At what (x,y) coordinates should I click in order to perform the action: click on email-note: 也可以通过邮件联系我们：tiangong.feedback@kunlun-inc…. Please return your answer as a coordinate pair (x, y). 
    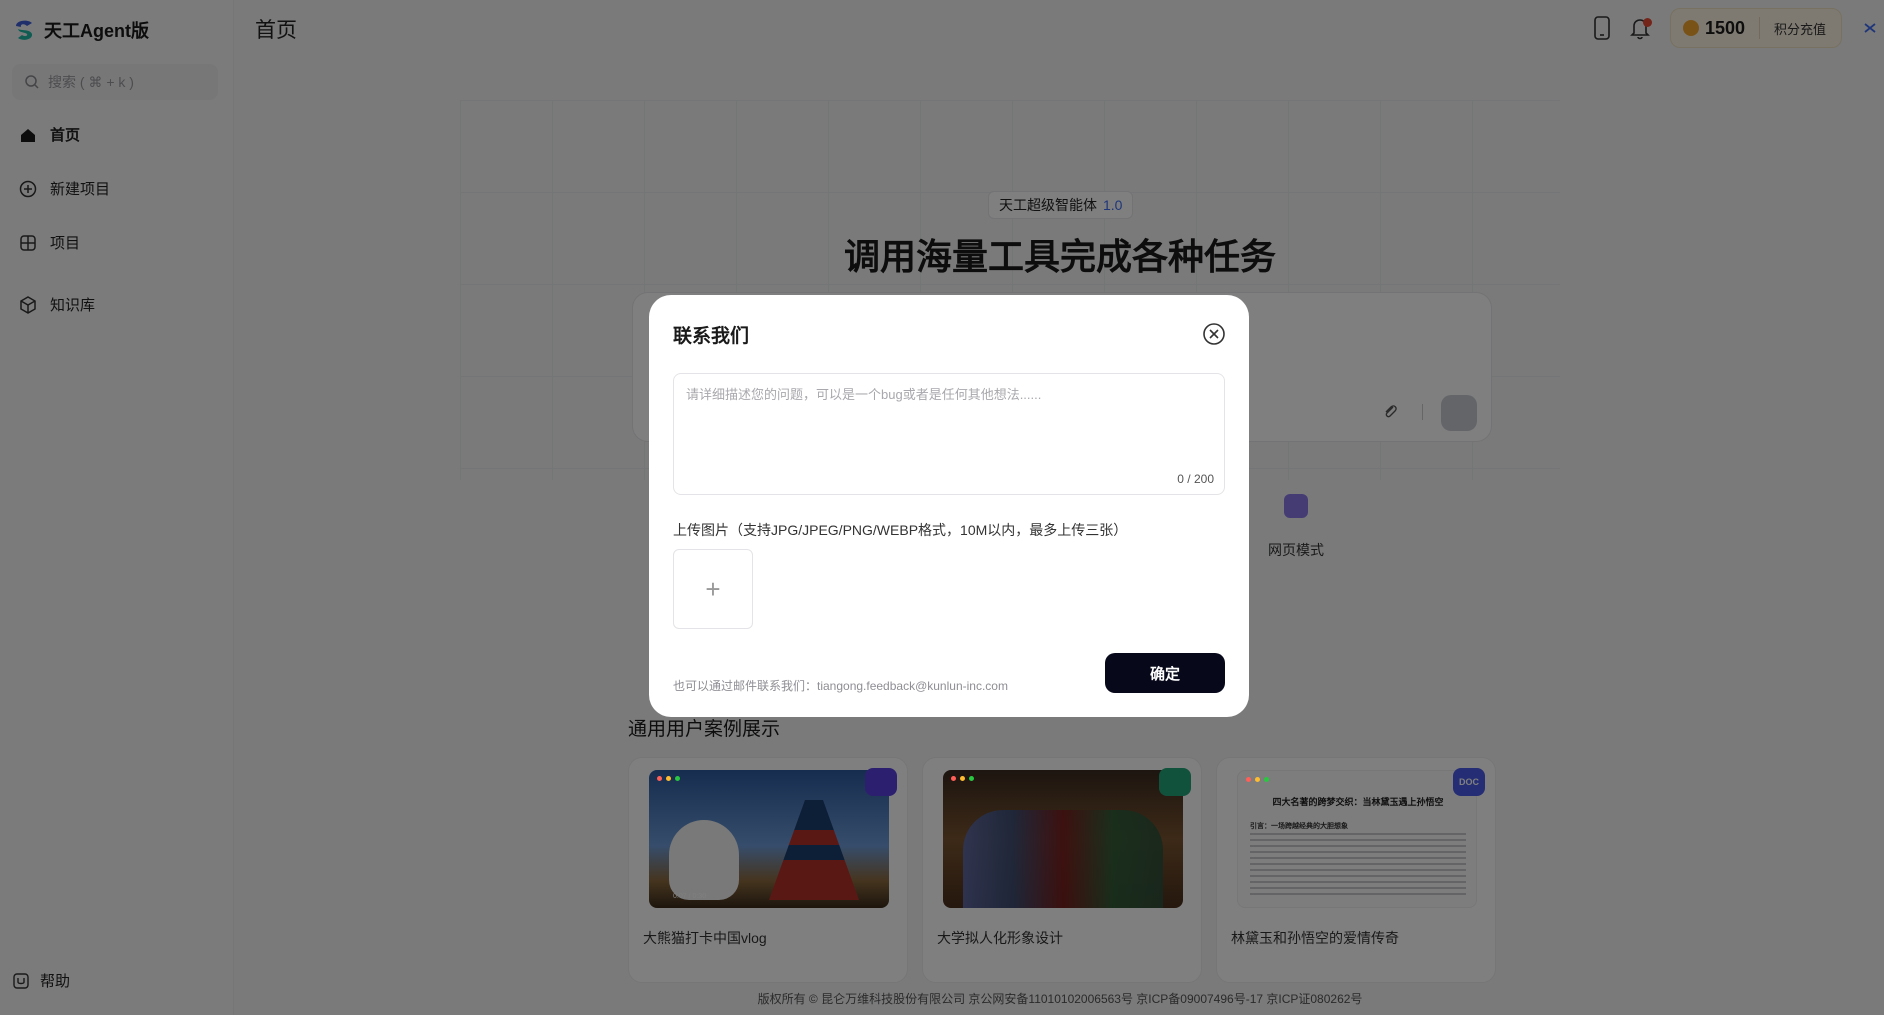
    Looking at the image, I should click on (840, 686).